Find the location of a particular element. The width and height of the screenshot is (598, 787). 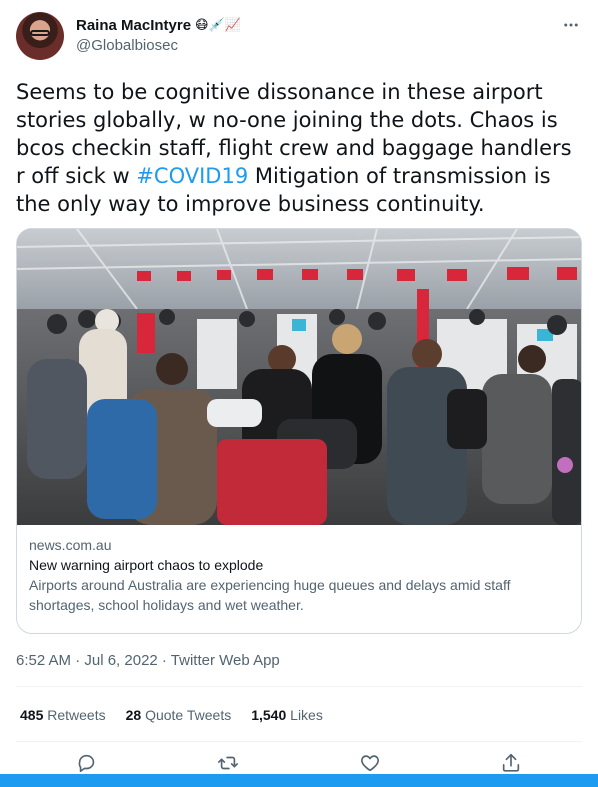

reply-icon is located at coordinates (86, 763).